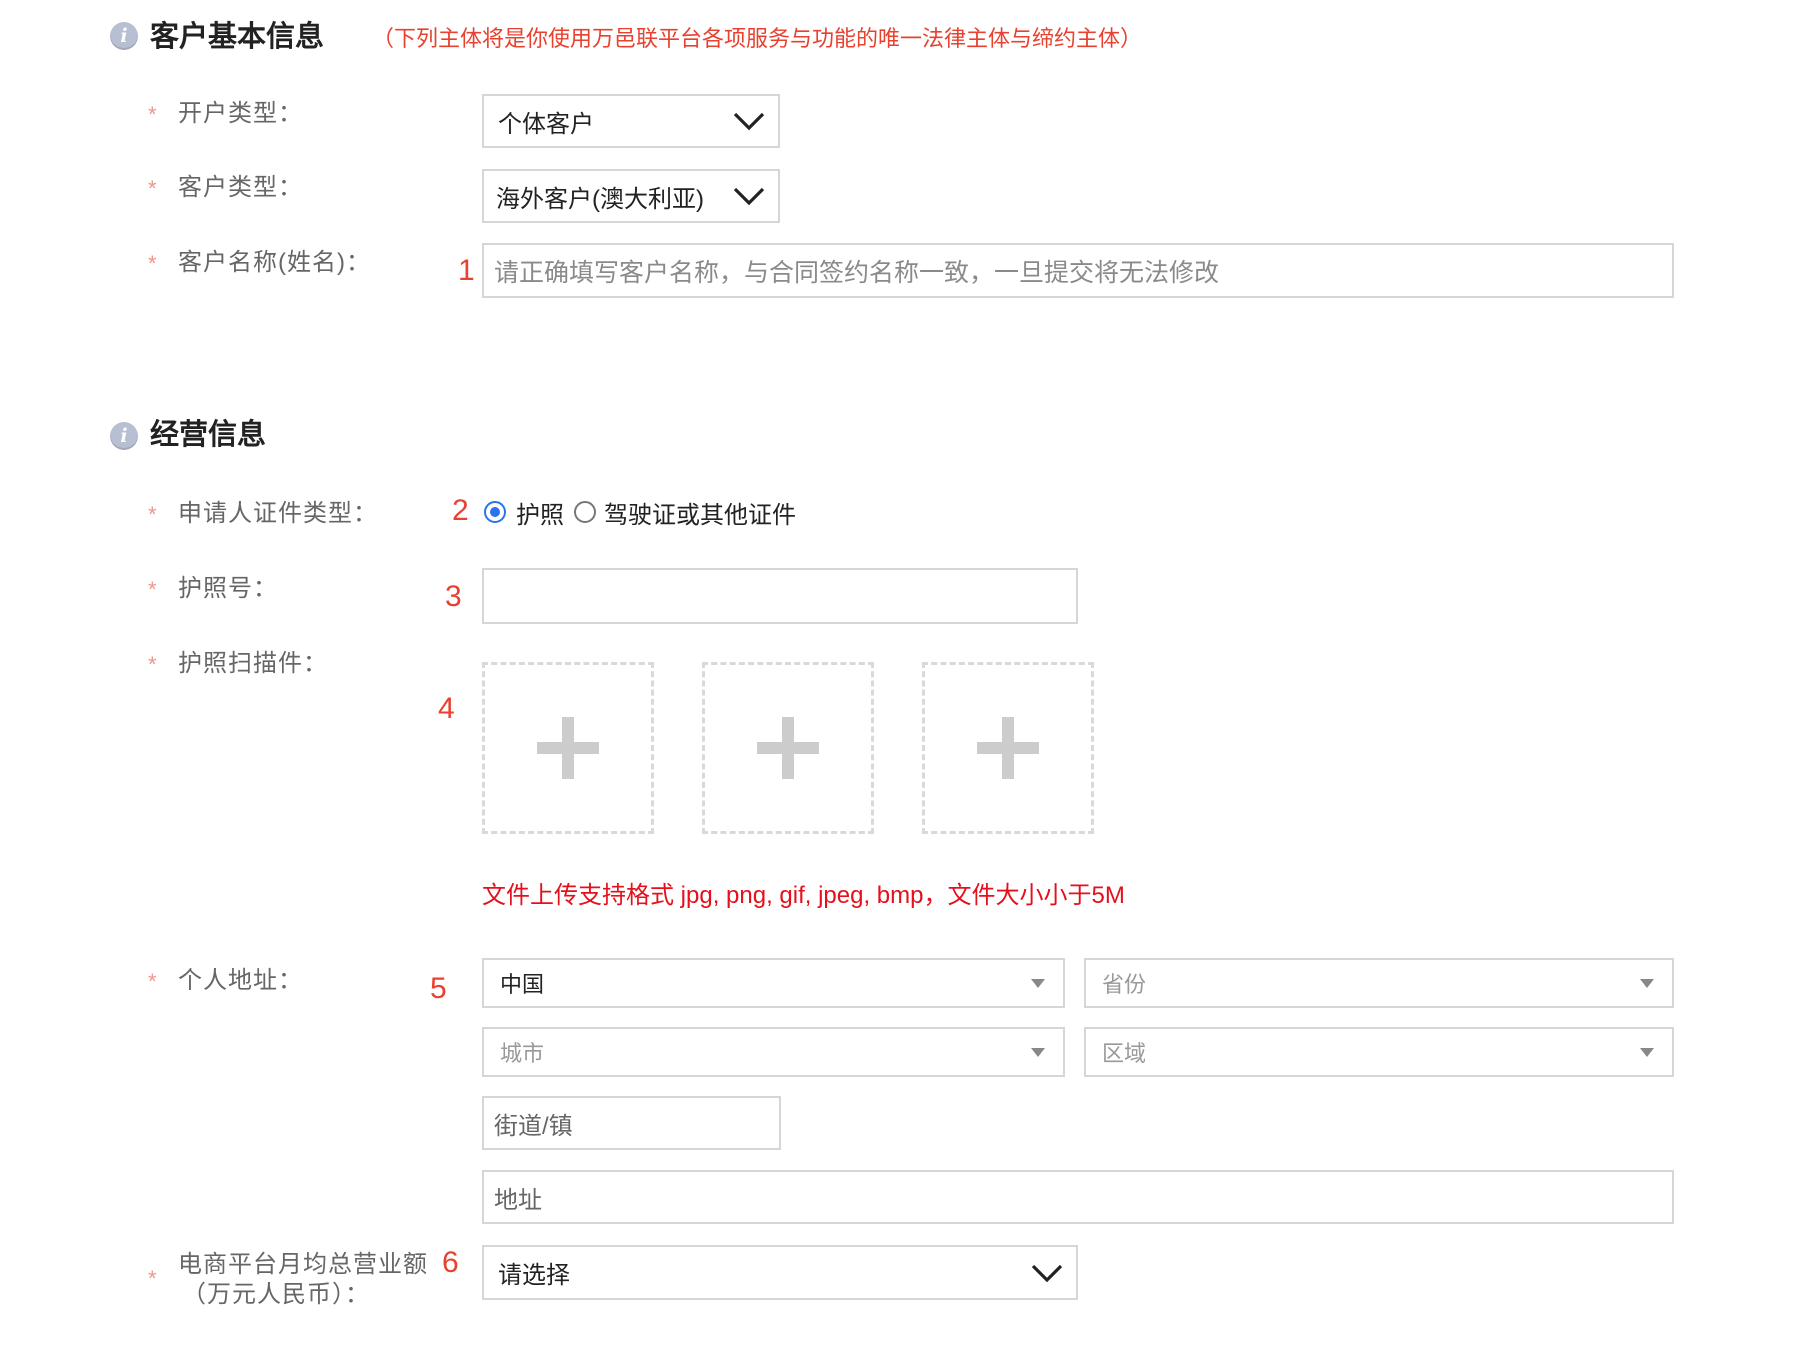 This screenshot has width=1794, height=1364. Describe the element at coordinates (1379, 1052) in the screenshot. I see `district-select: 区域` at that location.